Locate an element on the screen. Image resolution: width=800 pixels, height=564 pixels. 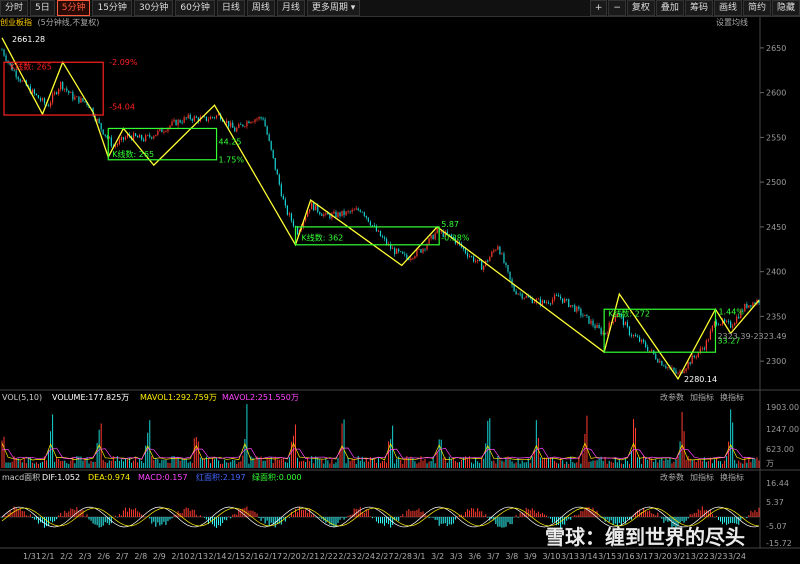
vol-panel-button: 改参数 is located at coordinates (672, 397).